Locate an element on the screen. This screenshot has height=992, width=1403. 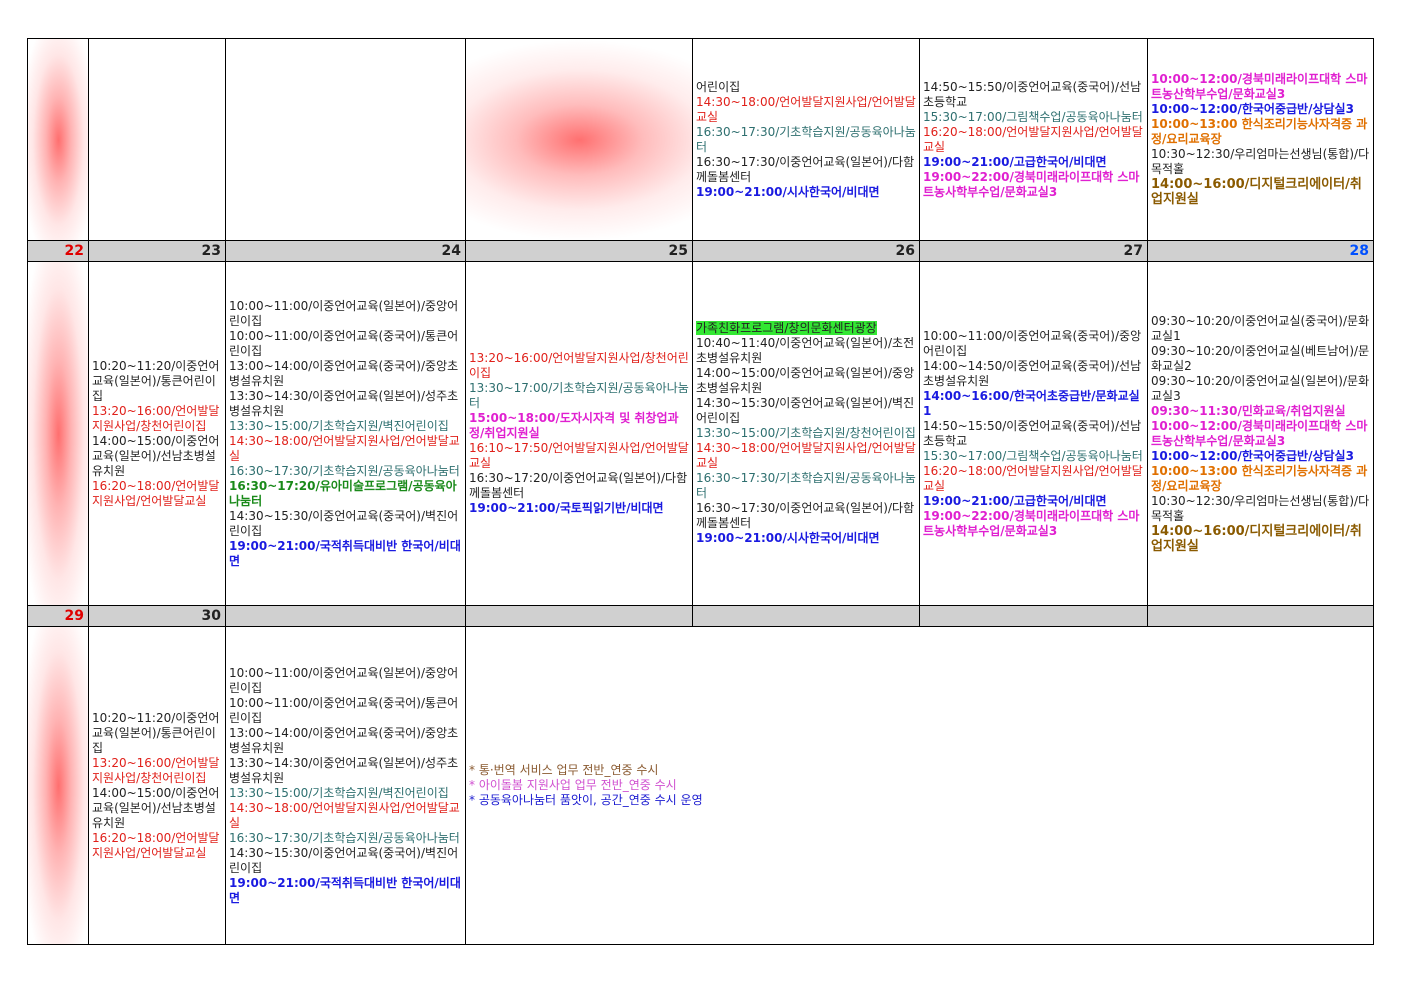
date-label: 26 is located at coordinates (806, 251).